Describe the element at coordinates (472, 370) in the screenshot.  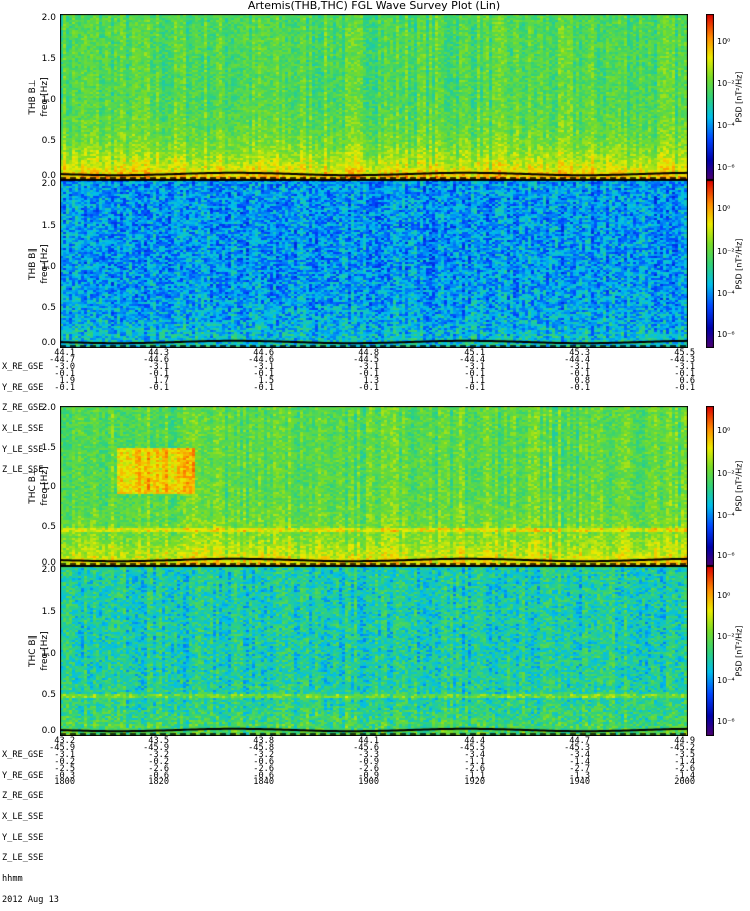
I see `ephem-column: 45.1 -44.4 -3.1 -0.1 1.1 -0.1` at that location.